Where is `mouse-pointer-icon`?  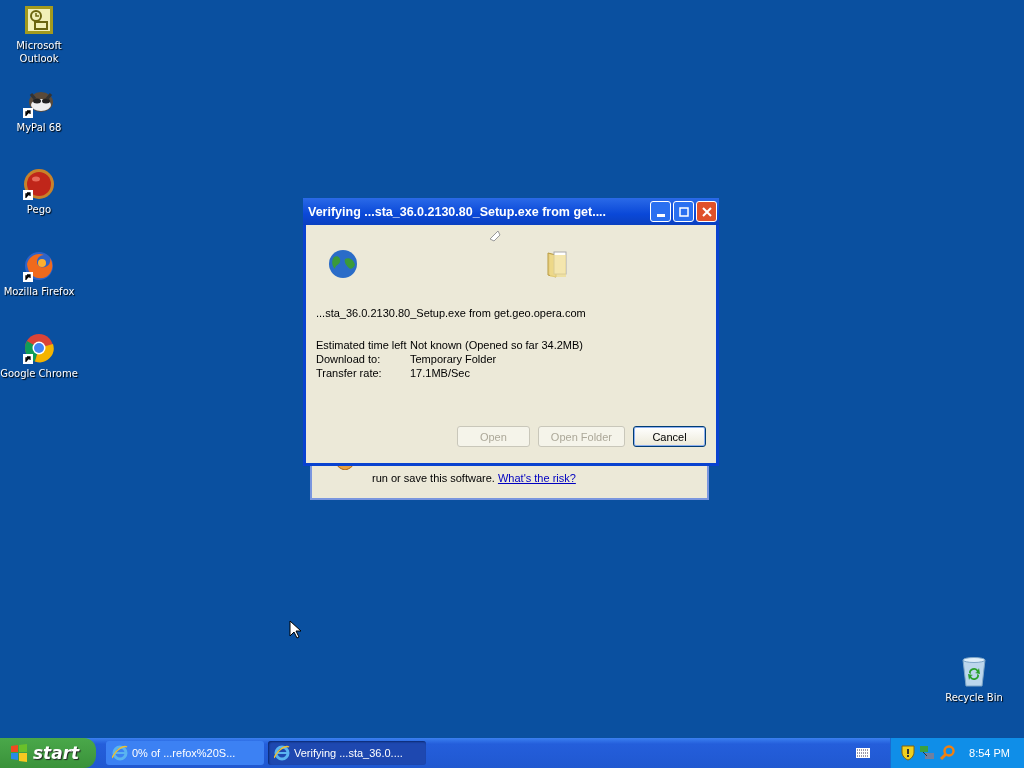 mouse-pointer-icon is located at coordinates (295, 629).